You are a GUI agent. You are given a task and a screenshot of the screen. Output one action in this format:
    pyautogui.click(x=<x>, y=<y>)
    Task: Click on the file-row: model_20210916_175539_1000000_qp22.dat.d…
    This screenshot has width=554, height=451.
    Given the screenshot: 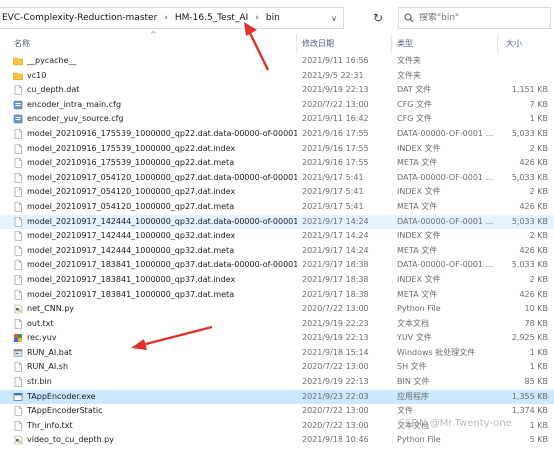 What is the action you would take?
    pyautogui.click(x=277, y=134)
    